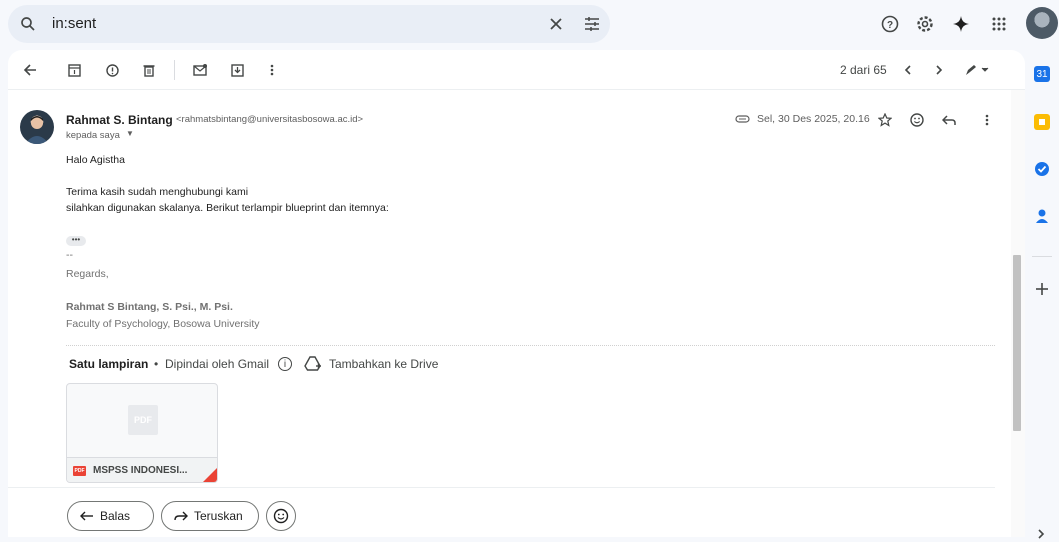 The image size is (1059, 542). I want to click on help-icon: ?, so click(890, 24).